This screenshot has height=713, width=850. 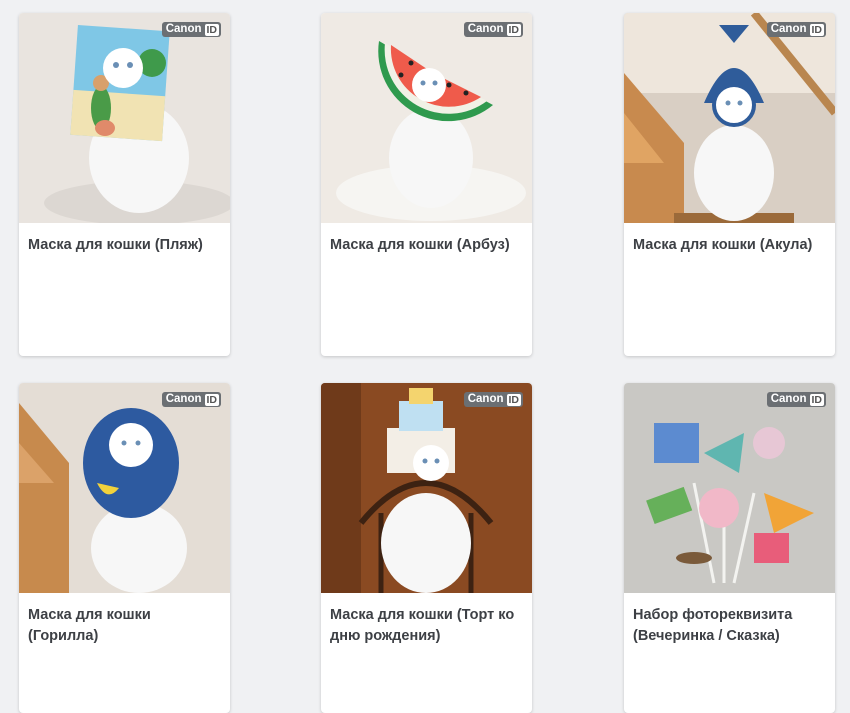 What do you see at coordinates (729, 620) in the screenshot?
I see `product-title: Набор фотореквизита (Вечеринка / Сказка)` at bounding box center [729, 620].